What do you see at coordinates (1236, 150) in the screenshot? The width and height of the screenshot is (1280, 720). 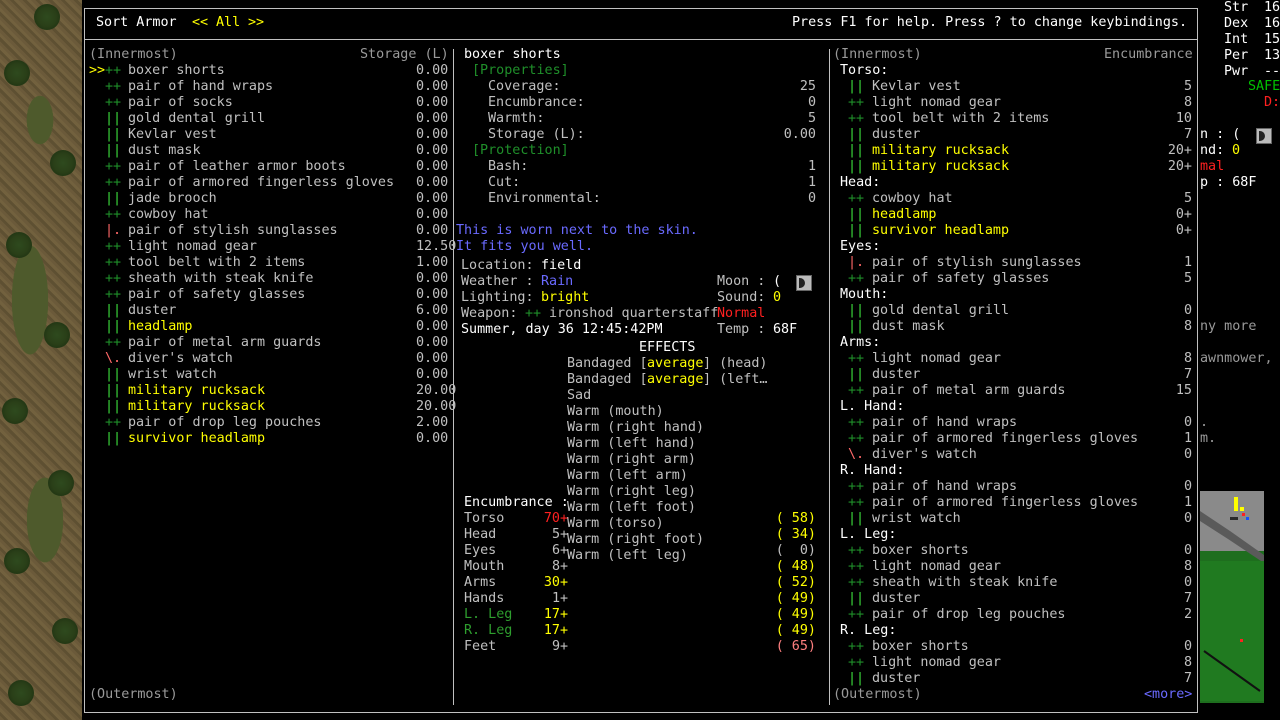 I see `hud-sound-value: 0` at bounding box center [1236, 150].